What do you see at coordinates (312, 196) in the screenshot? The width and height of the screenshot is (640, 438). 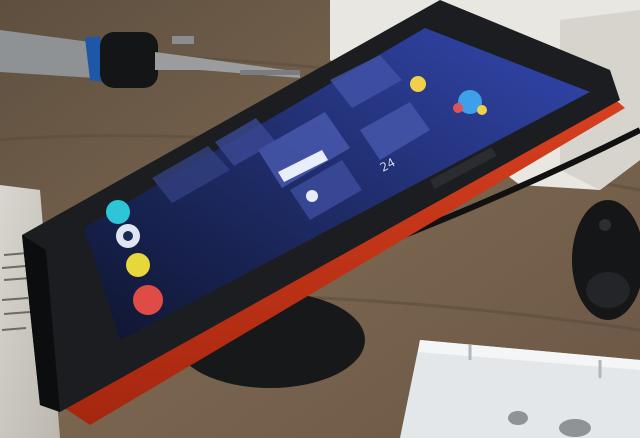 I see `add-button-icon` at bounding box center [312, 196].